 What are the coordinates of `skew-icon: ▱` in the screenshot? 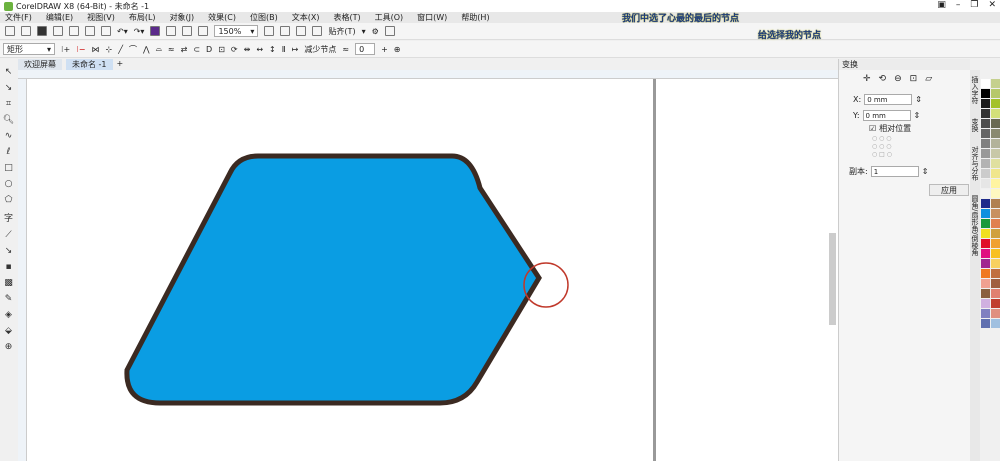 It's located at (928, 79).